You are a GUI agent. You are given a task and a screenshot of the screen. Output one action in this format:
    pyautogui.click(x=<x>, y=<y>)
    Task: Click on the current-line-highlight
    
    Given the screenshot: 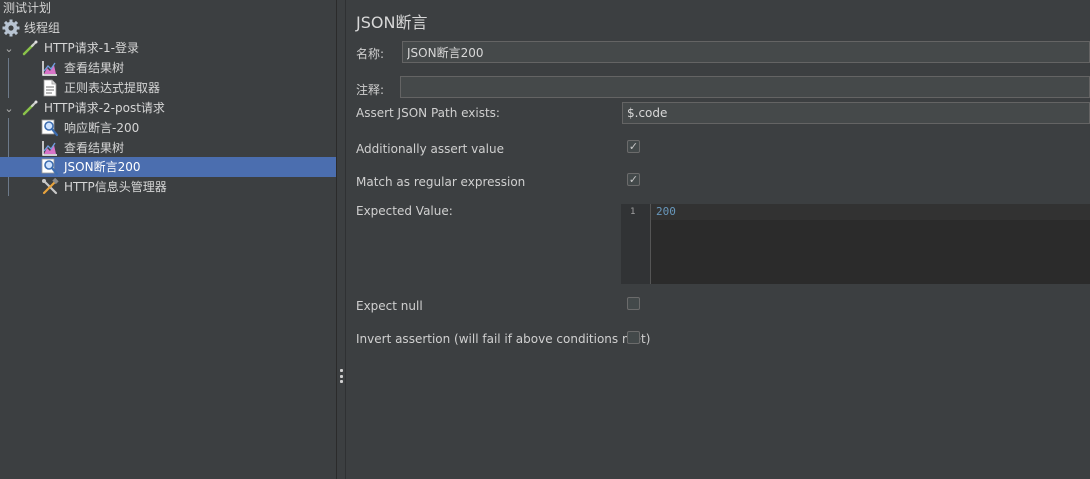 What is the action you would take?
    pyautogui.click(x=870, y=212)
    